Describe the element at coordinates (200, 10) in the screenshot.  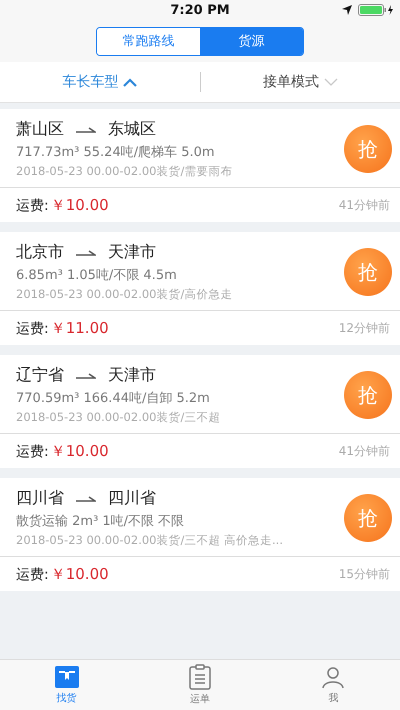
I see `status-time: 7:20 PM` at that location.